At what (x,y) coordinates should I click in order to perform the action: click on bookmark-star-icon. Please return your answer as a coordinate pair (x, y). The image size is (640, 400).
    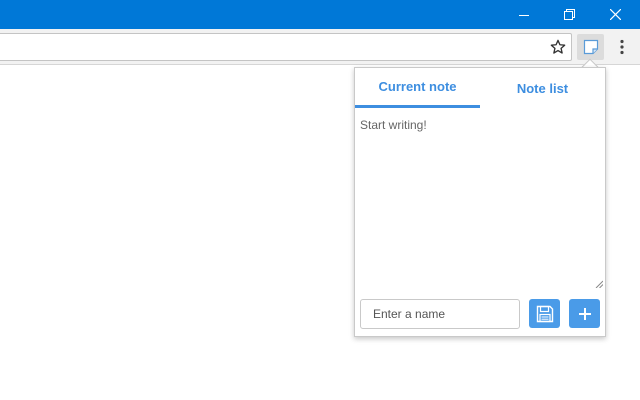
    Looking at the image, I should click on (558, 46).